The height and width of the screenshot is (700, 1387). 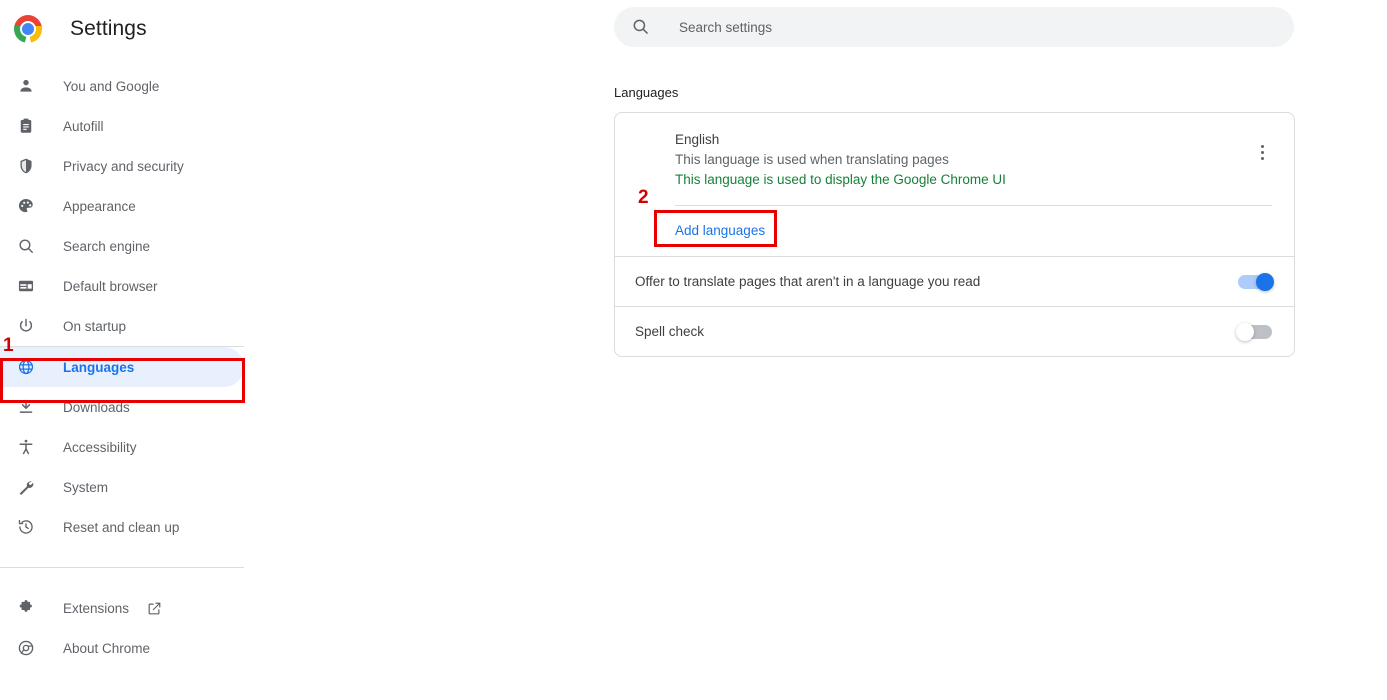 I want to click on sidebar-item-label: Downloads, so click(x=96, y=407).